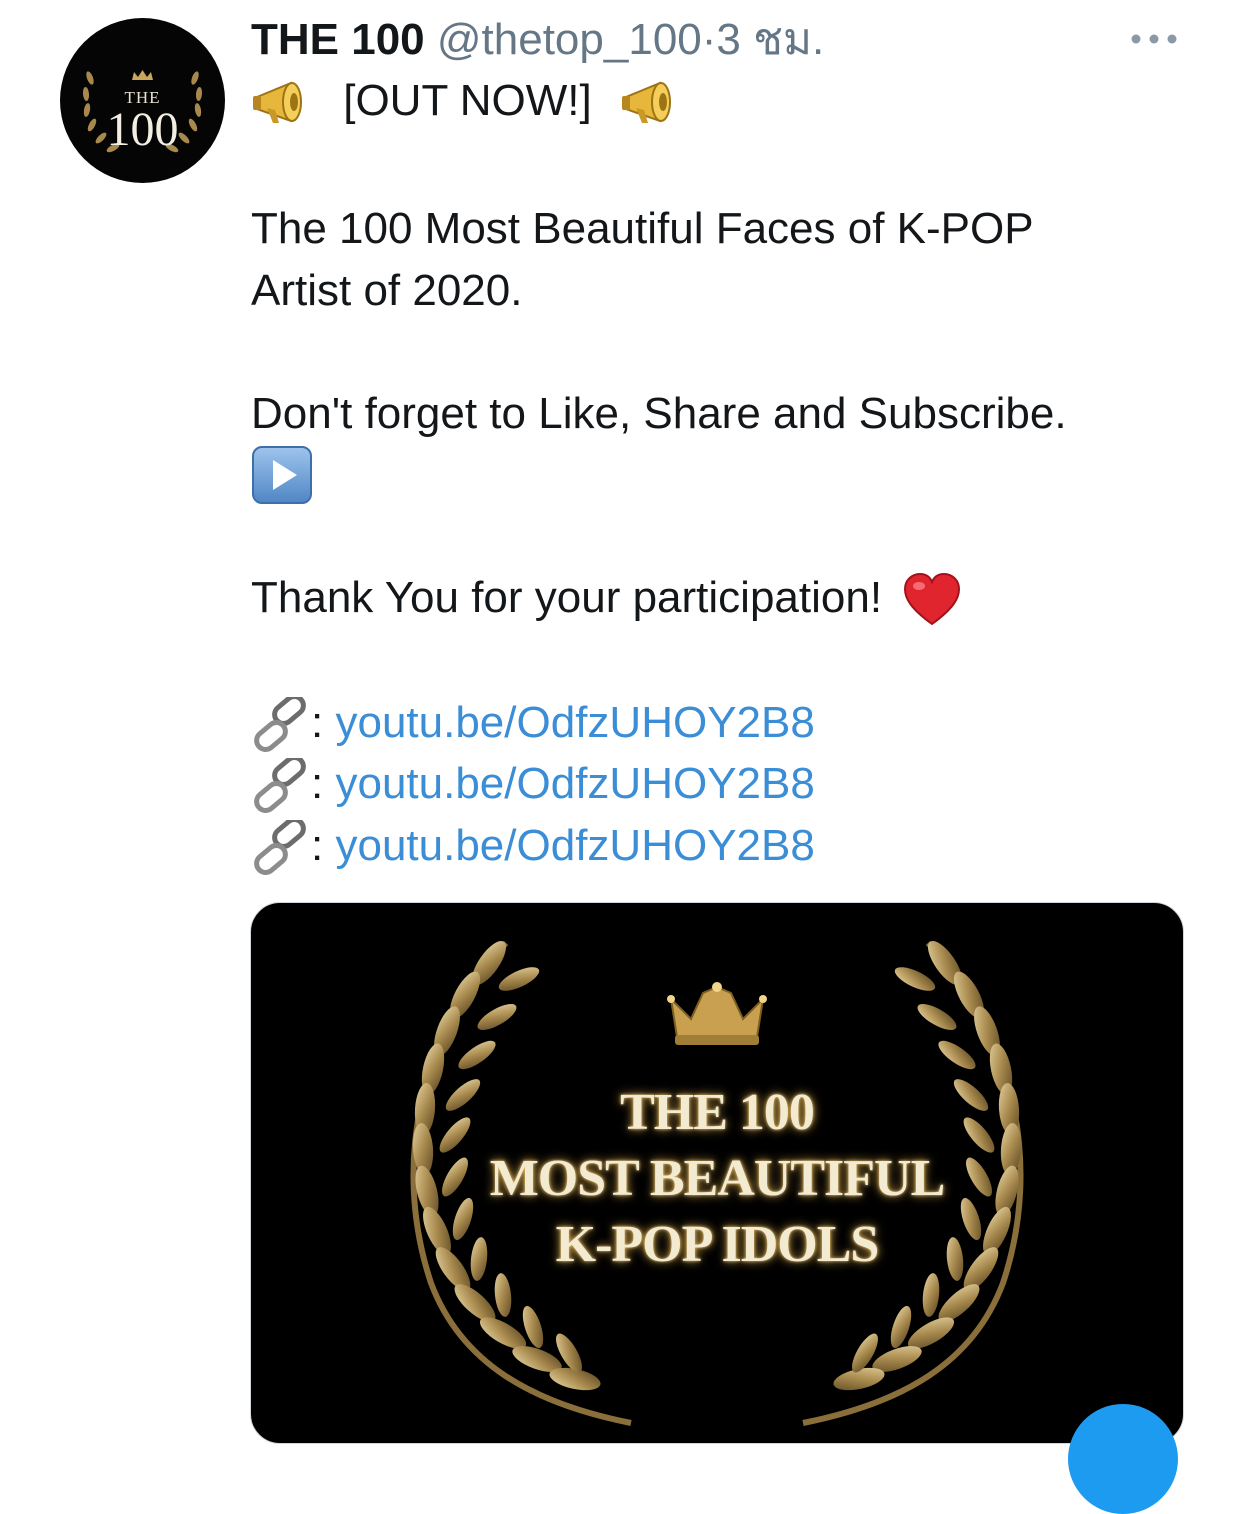  Describe the element at coordinates (717, 1244) in the screenshot. I see `media-title-line: K-POP IDOLS` at that location.